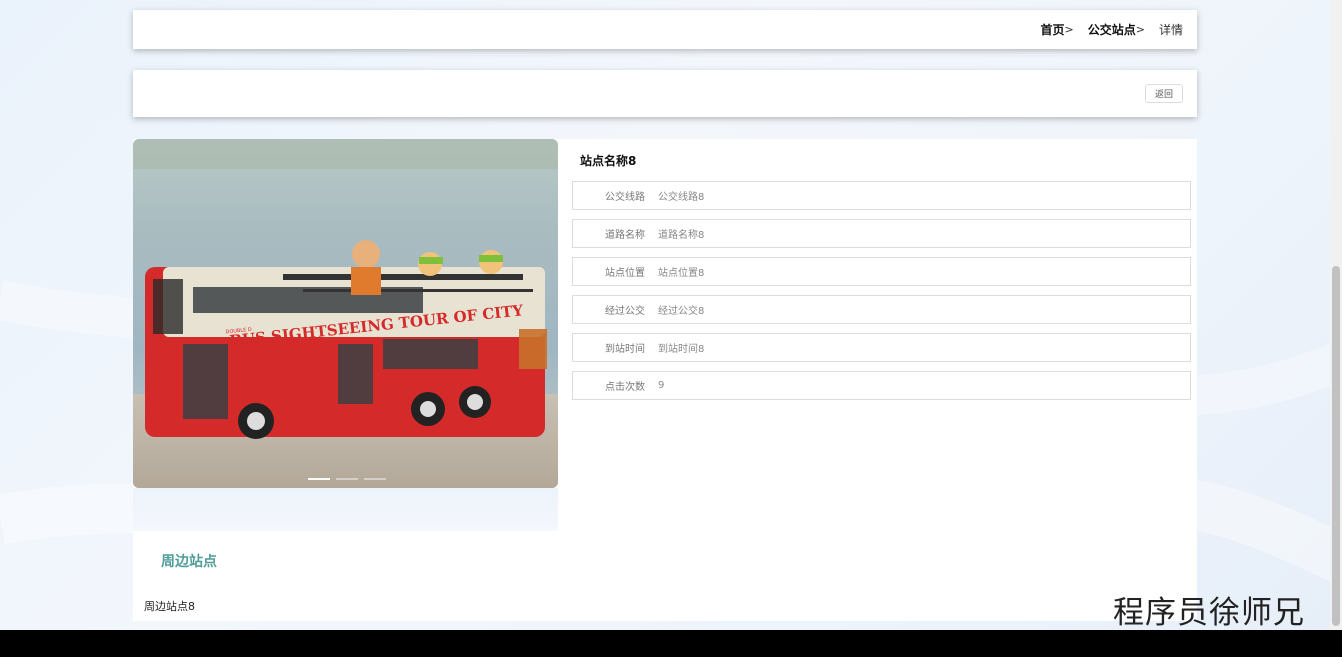  Describe the element at coordinates (346, 339) in the screenshot. I see `toy-bus: BUS SIGHTSEEING TOUR OF CITY DOUBLE D` at that location.